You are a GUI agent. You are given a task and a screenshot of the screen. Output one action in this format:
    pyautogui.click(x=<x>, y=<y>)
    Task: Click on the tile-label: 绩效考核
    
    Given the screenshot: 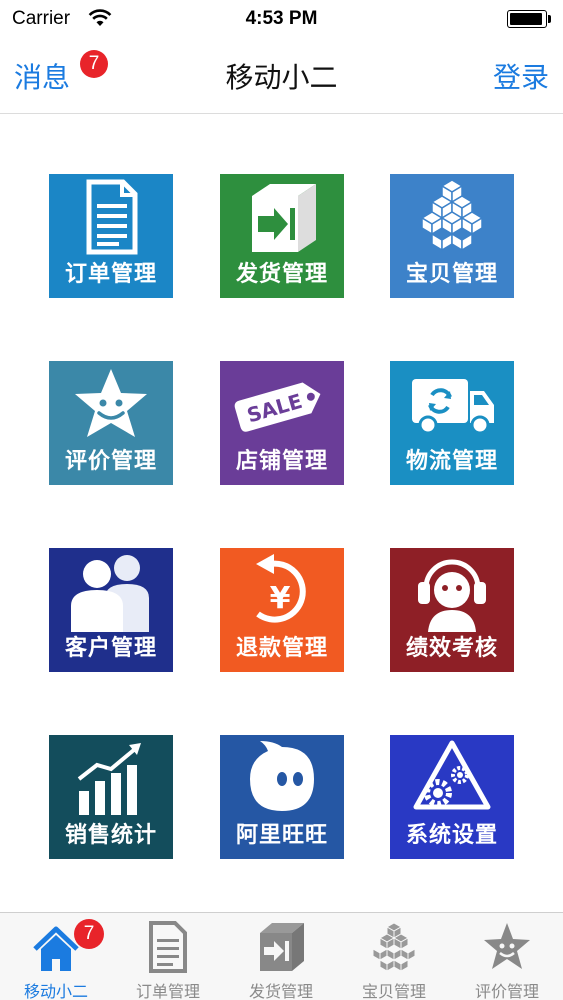 What is the action you would take?
    pyautogui.click(x=451, y=648)
    